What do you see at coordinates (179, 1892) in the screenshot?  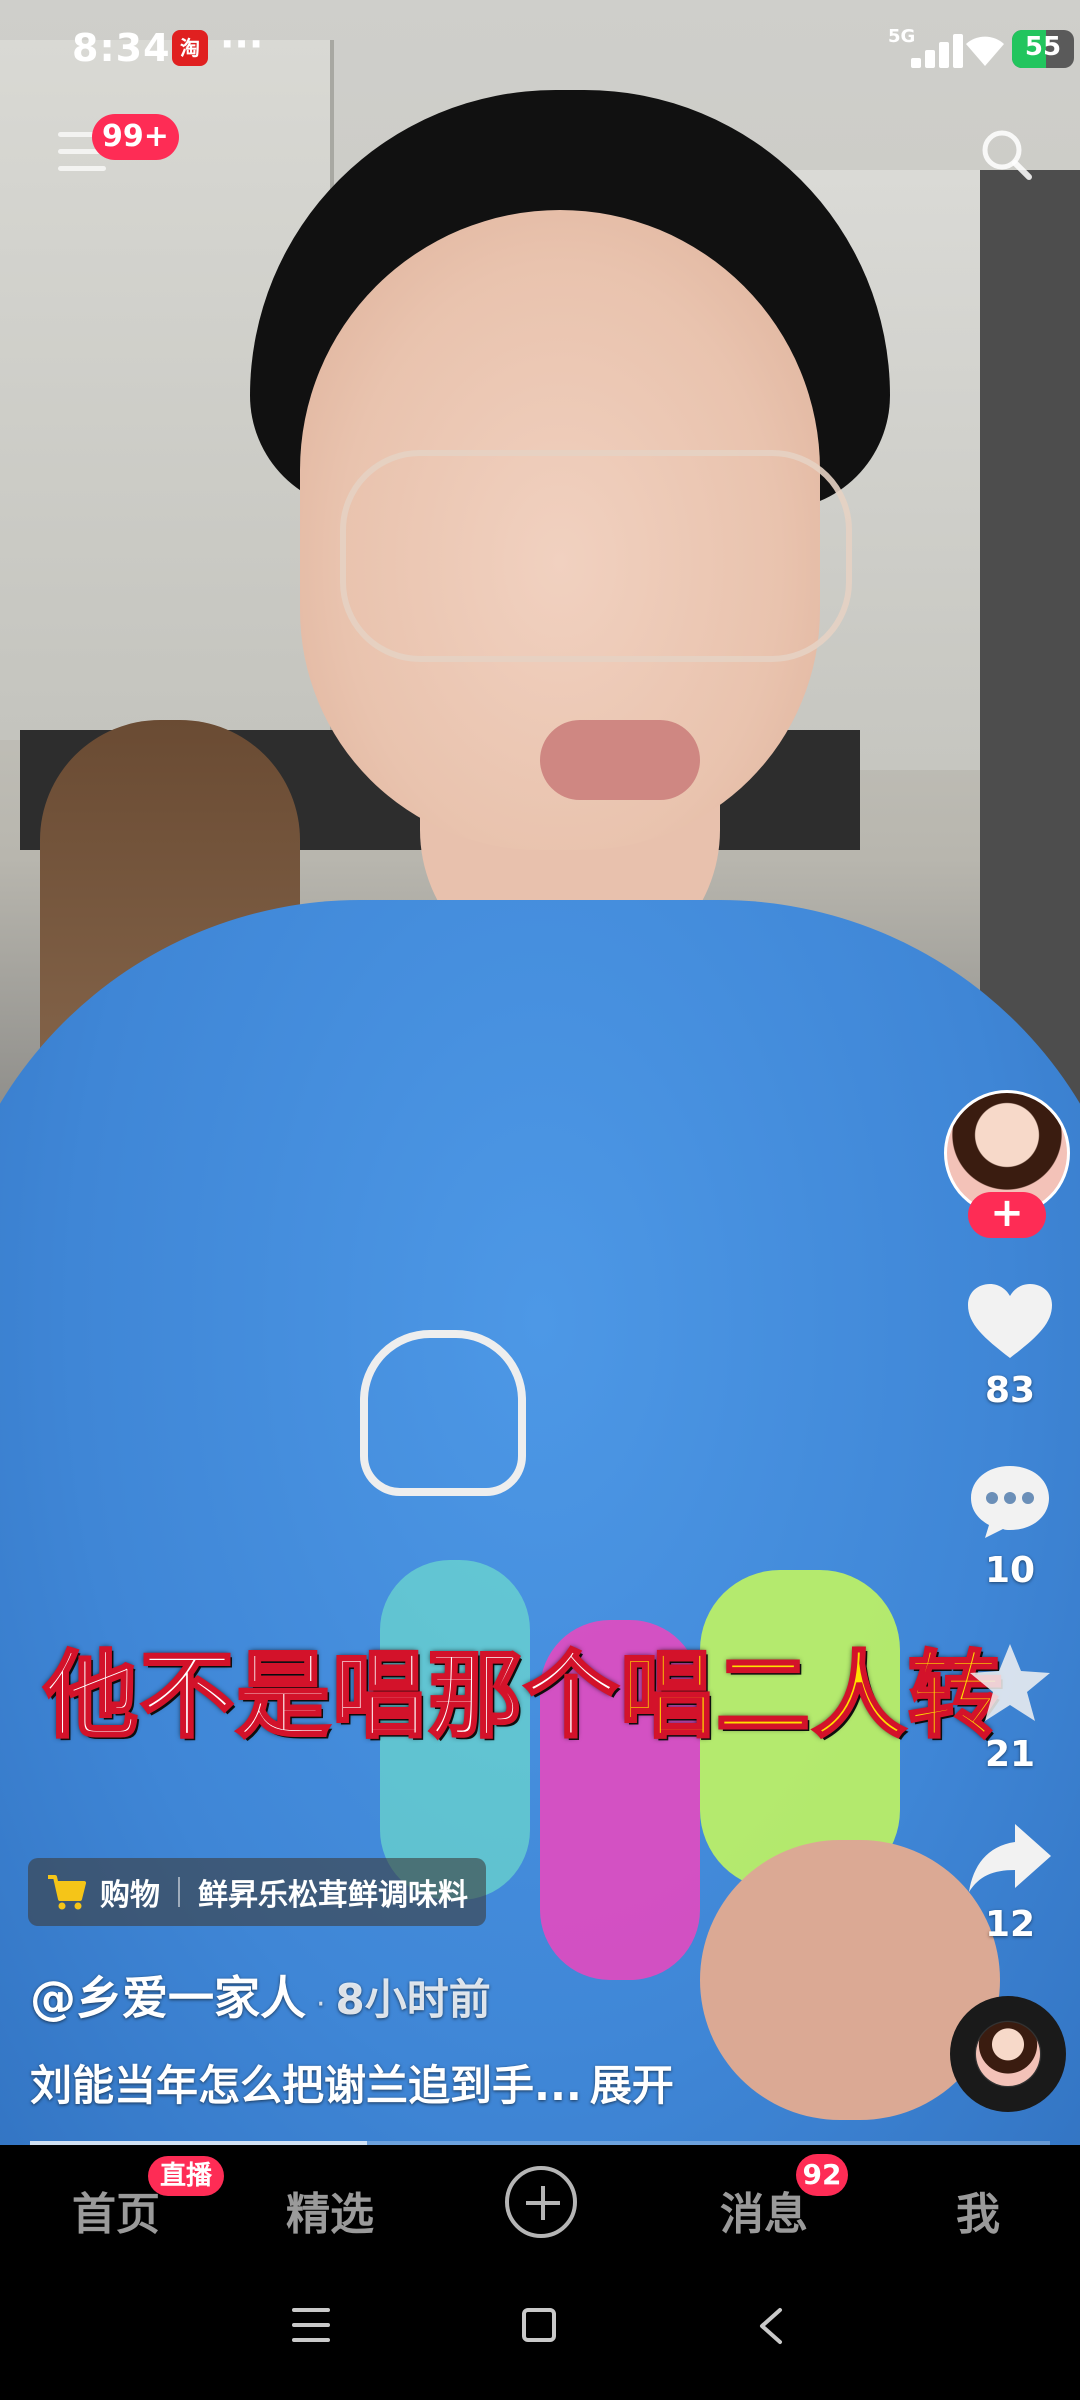 I see `divider` at bounding box center [179, 1892].